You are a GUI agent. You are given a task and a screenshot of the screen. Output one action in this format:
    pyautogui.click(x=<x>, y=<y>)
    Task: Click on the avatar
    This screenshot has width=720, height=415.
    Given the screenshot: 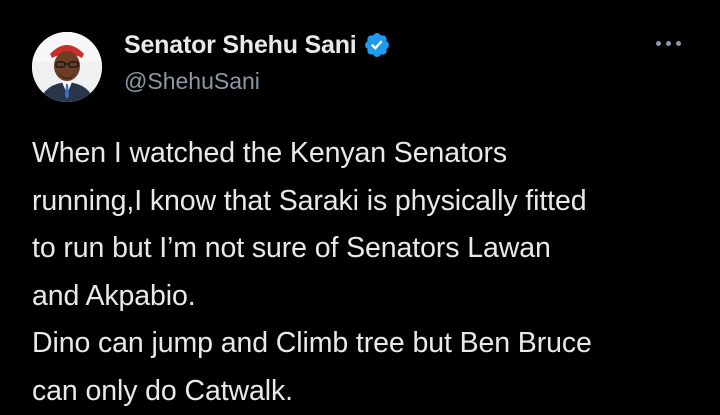 What is the action you would take?
    pyautogui.click(x=67, y=67)
    